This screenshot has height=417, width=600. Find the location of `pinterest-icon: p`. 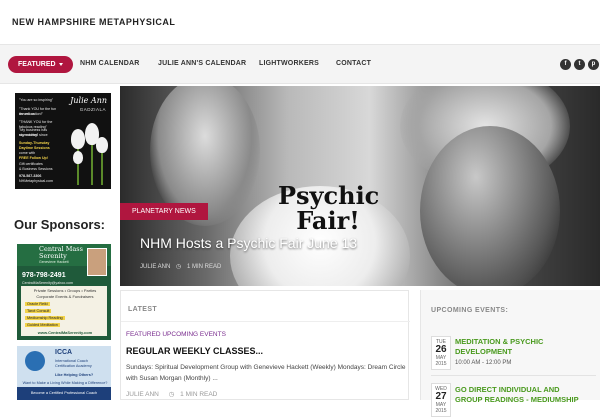

pinterest-icon: p is located at coordinates (593, 64).